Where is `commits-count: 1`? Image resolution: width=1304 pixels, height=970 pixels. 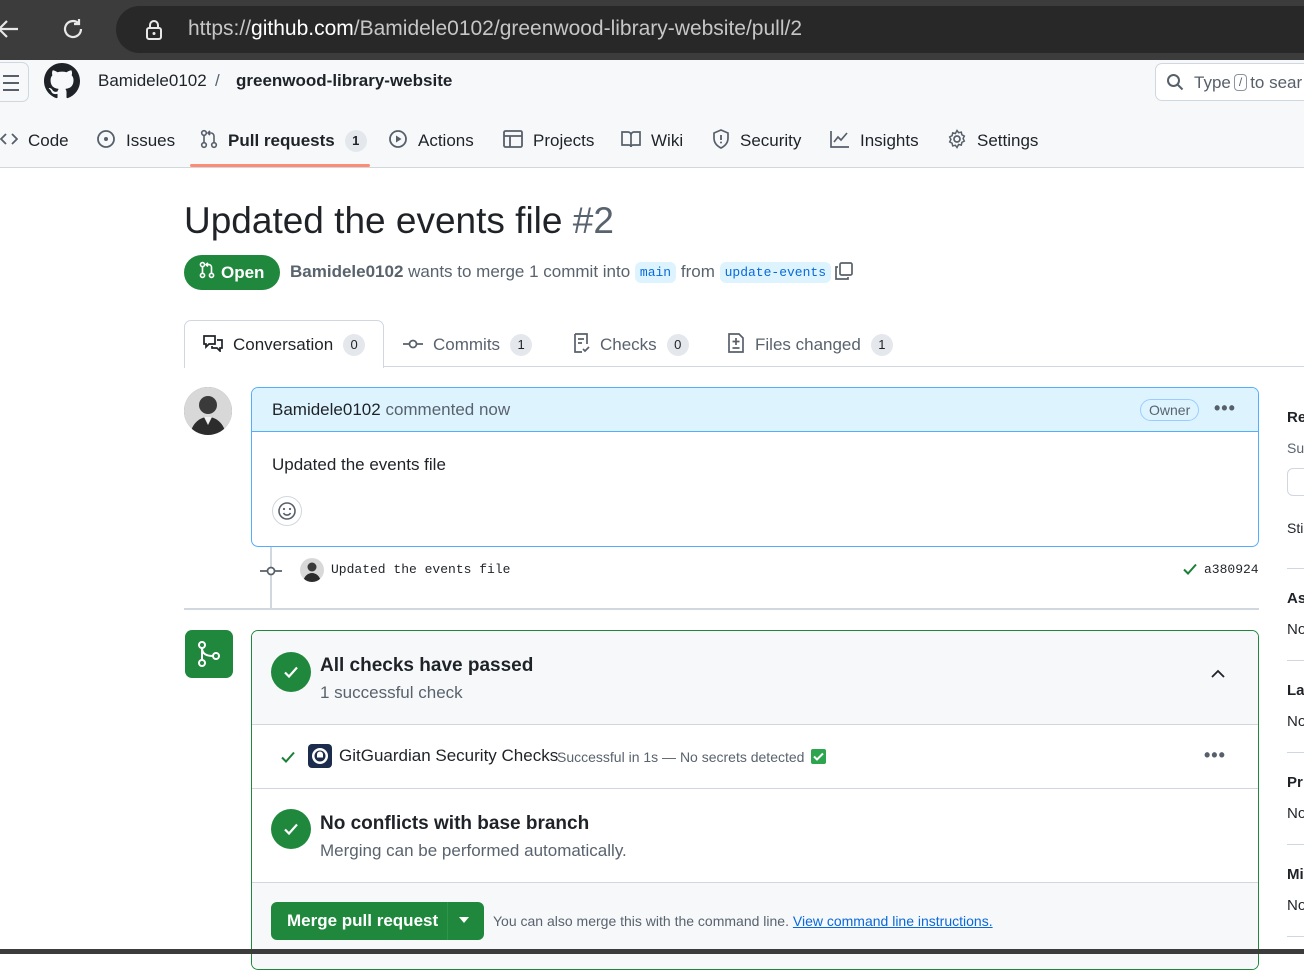
commits-count: 1 is located at coordinates (521, 345).